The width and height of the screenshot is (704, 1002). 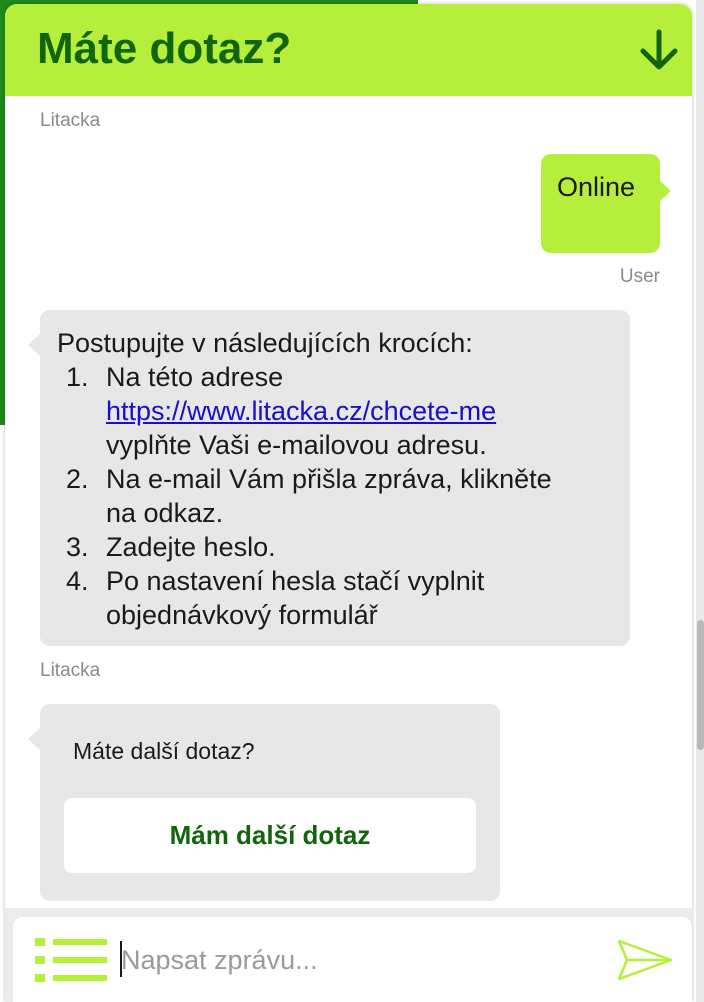 What do you see at coordinates (361, 411) in the screenshot?
I see `signup-link: https://www.litacka.cz/chcete-me` at bounding box center [361, 411].